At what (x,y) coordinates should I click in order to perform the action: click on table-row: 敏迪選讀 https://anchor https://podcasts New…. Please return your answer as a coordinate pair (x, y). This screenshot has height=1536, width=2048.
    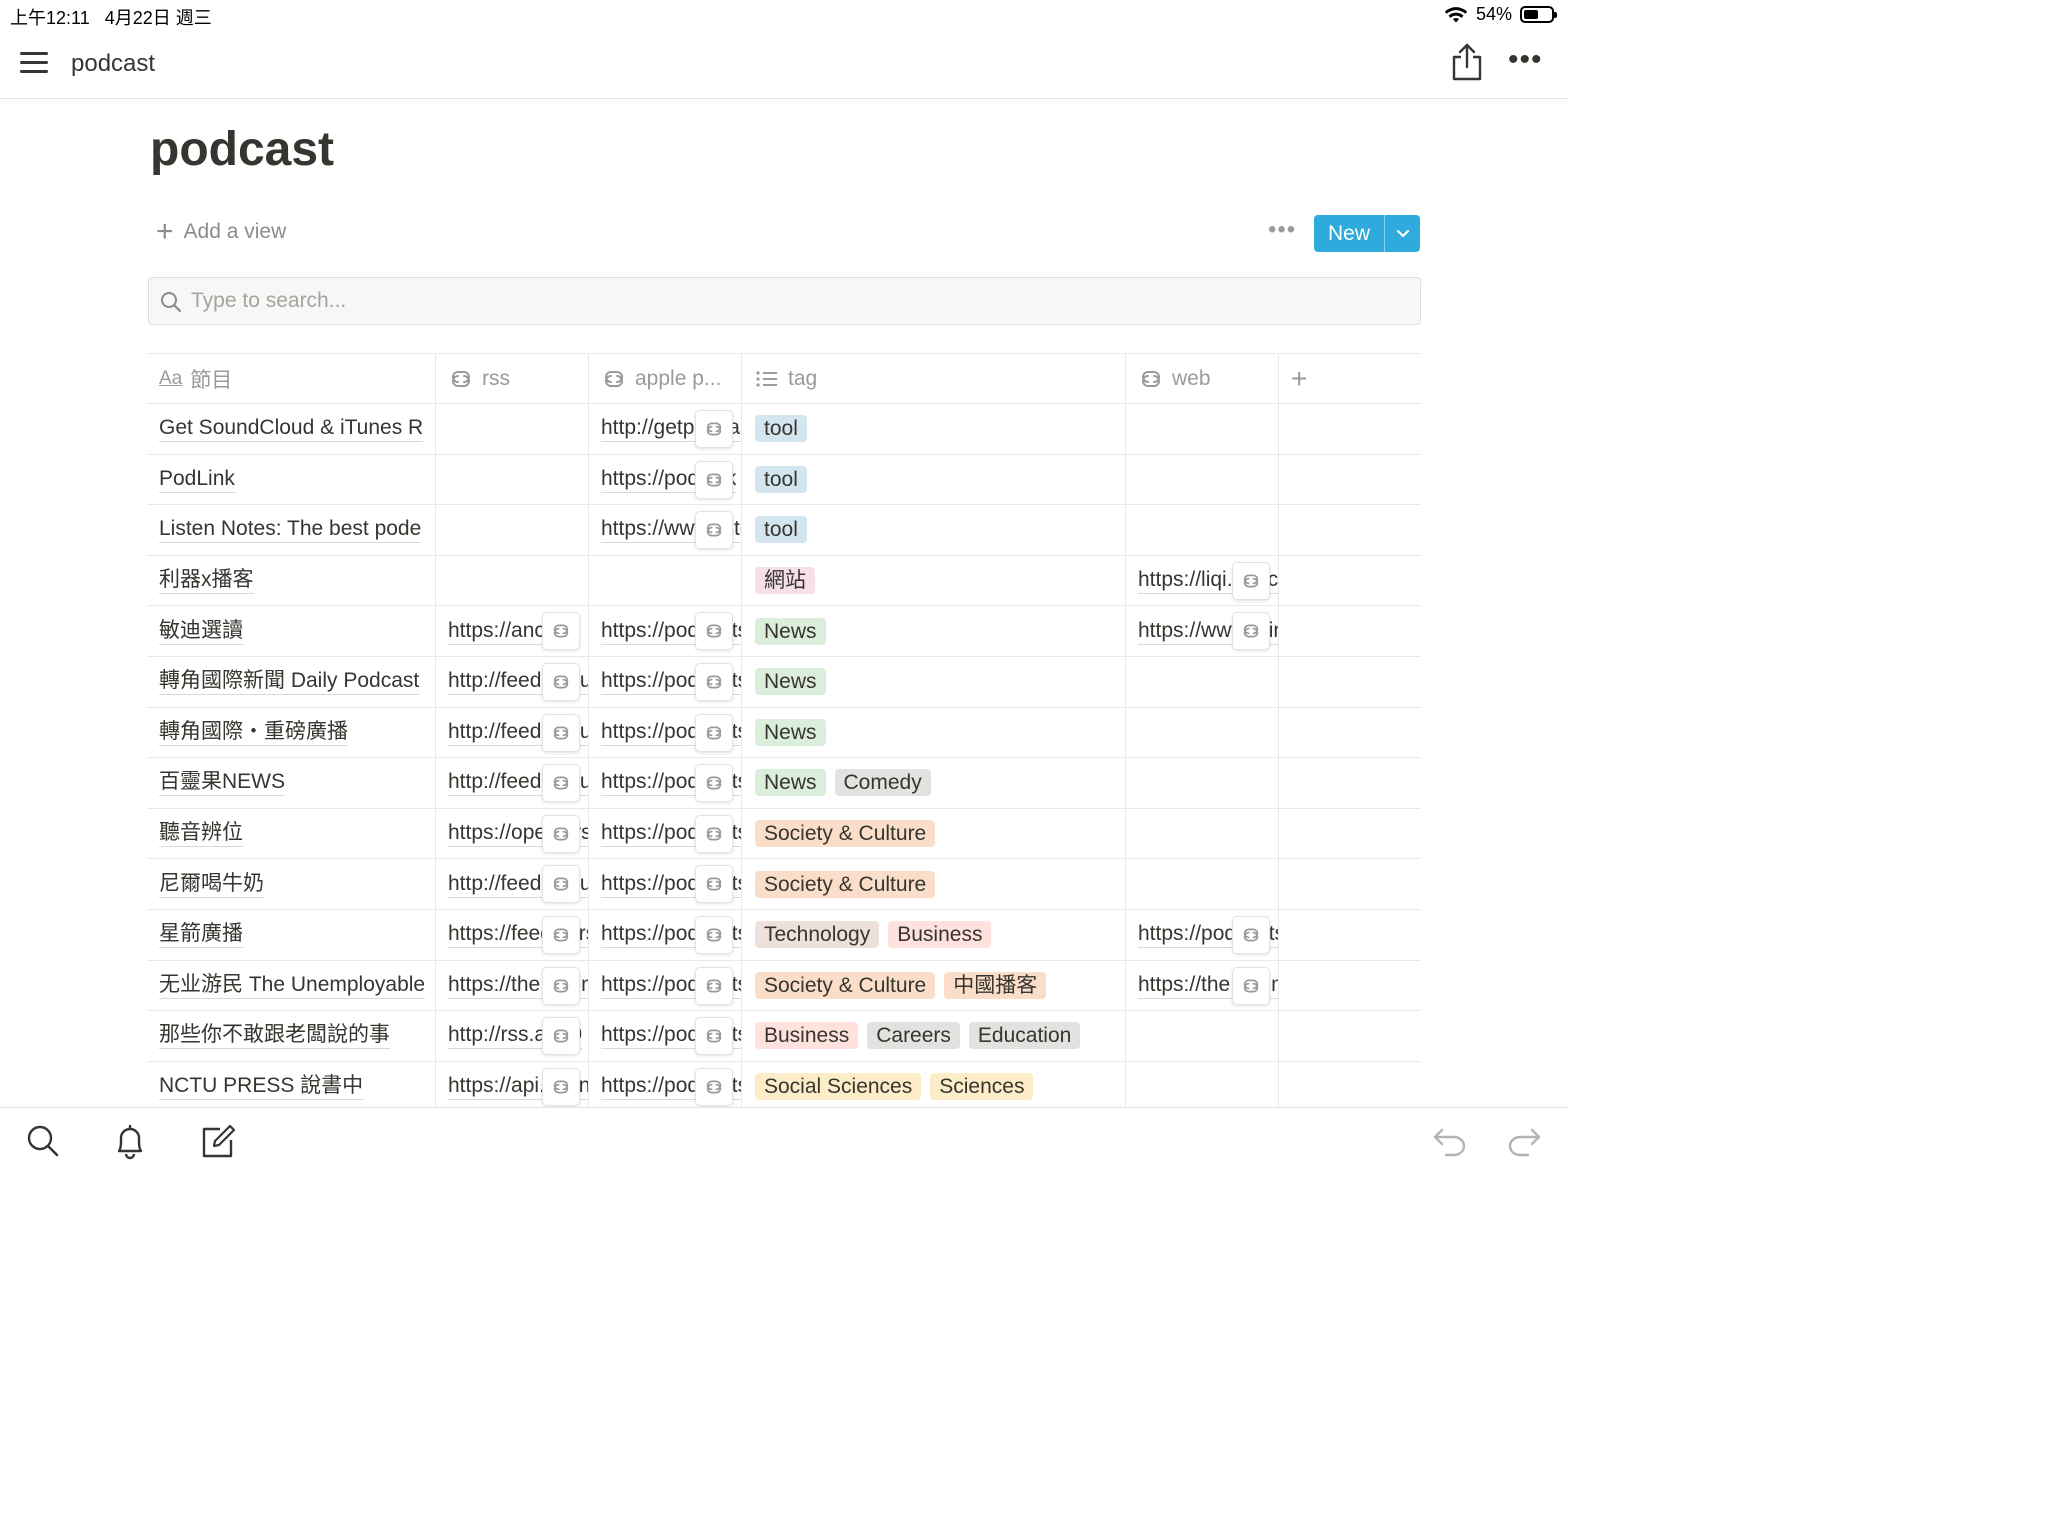
    Looking at the image, I should click on (784, 631).